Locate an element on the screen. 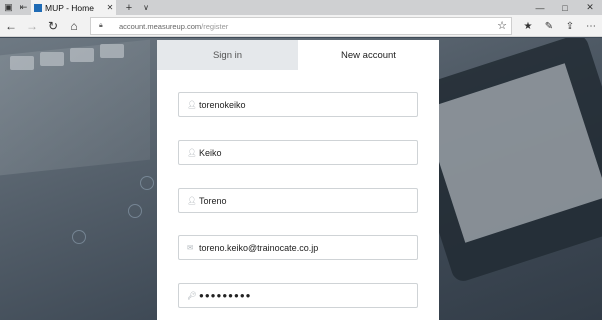  password-field: 🔑︎ ●●●●●●●●● is located at coordinates (298, 295).